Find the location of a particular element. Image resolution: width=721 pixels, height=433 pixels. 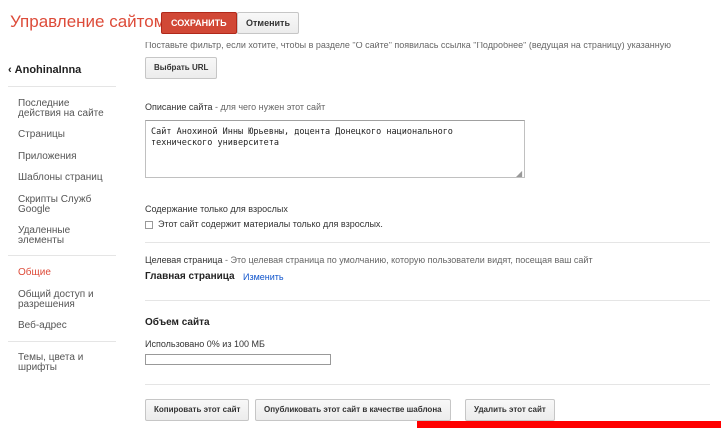

sidebar-item-label: Страницы is located at coordinates (41, 134).